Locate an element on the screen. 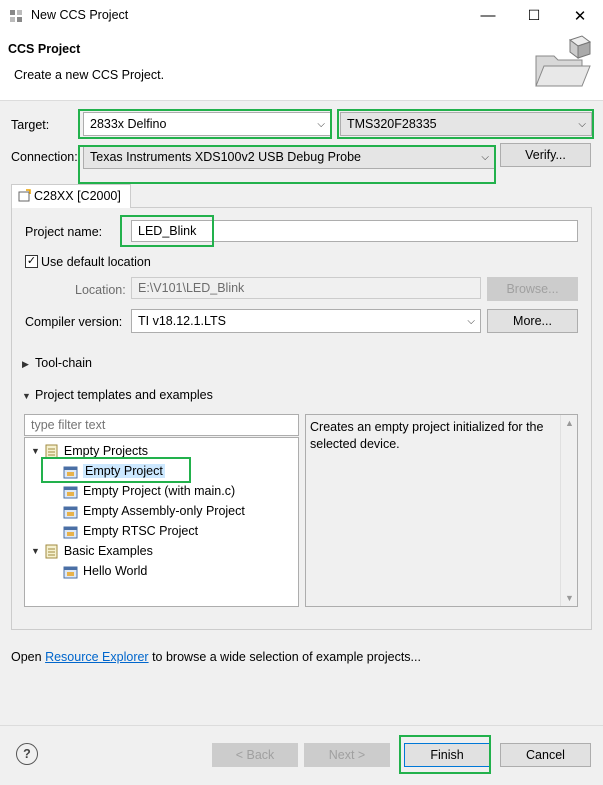 The image size is (603, 785). tab-c28xx: C28XX [C2000] is located at coordinates (71, 196).